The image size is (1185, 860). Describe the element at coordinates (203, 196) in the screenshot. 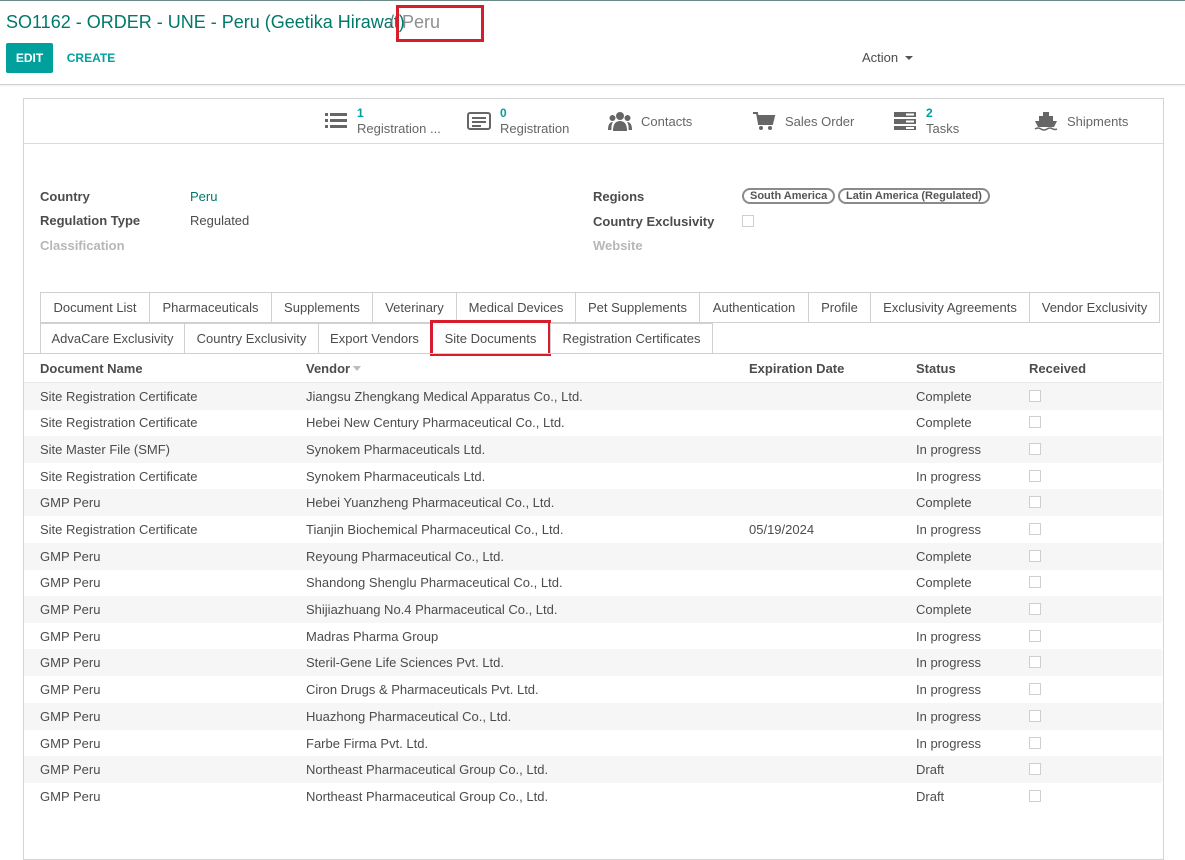

I see `country-value-link: Peru` at that location.